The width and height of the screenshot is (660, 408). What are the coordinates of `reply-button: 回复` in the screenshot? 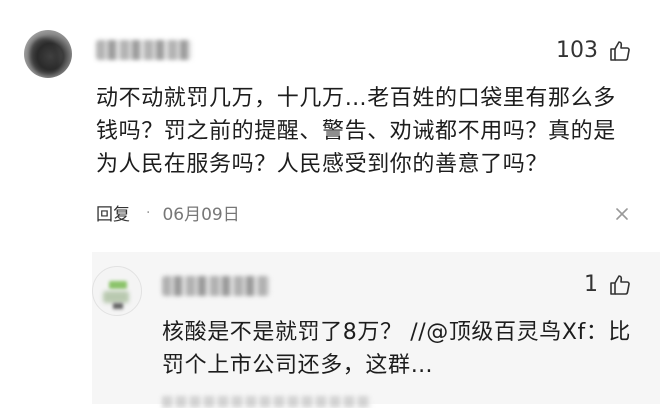 It's located at (113, 212).